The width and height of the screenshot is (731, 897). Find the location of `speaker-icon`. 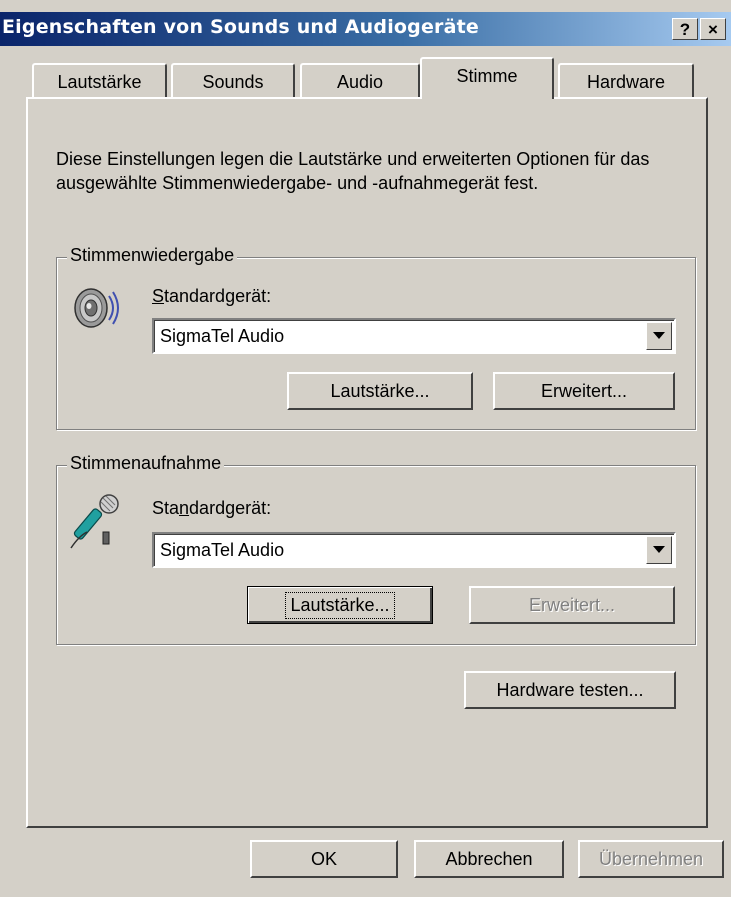

speaker-icon is located at coordinates (97, 310).